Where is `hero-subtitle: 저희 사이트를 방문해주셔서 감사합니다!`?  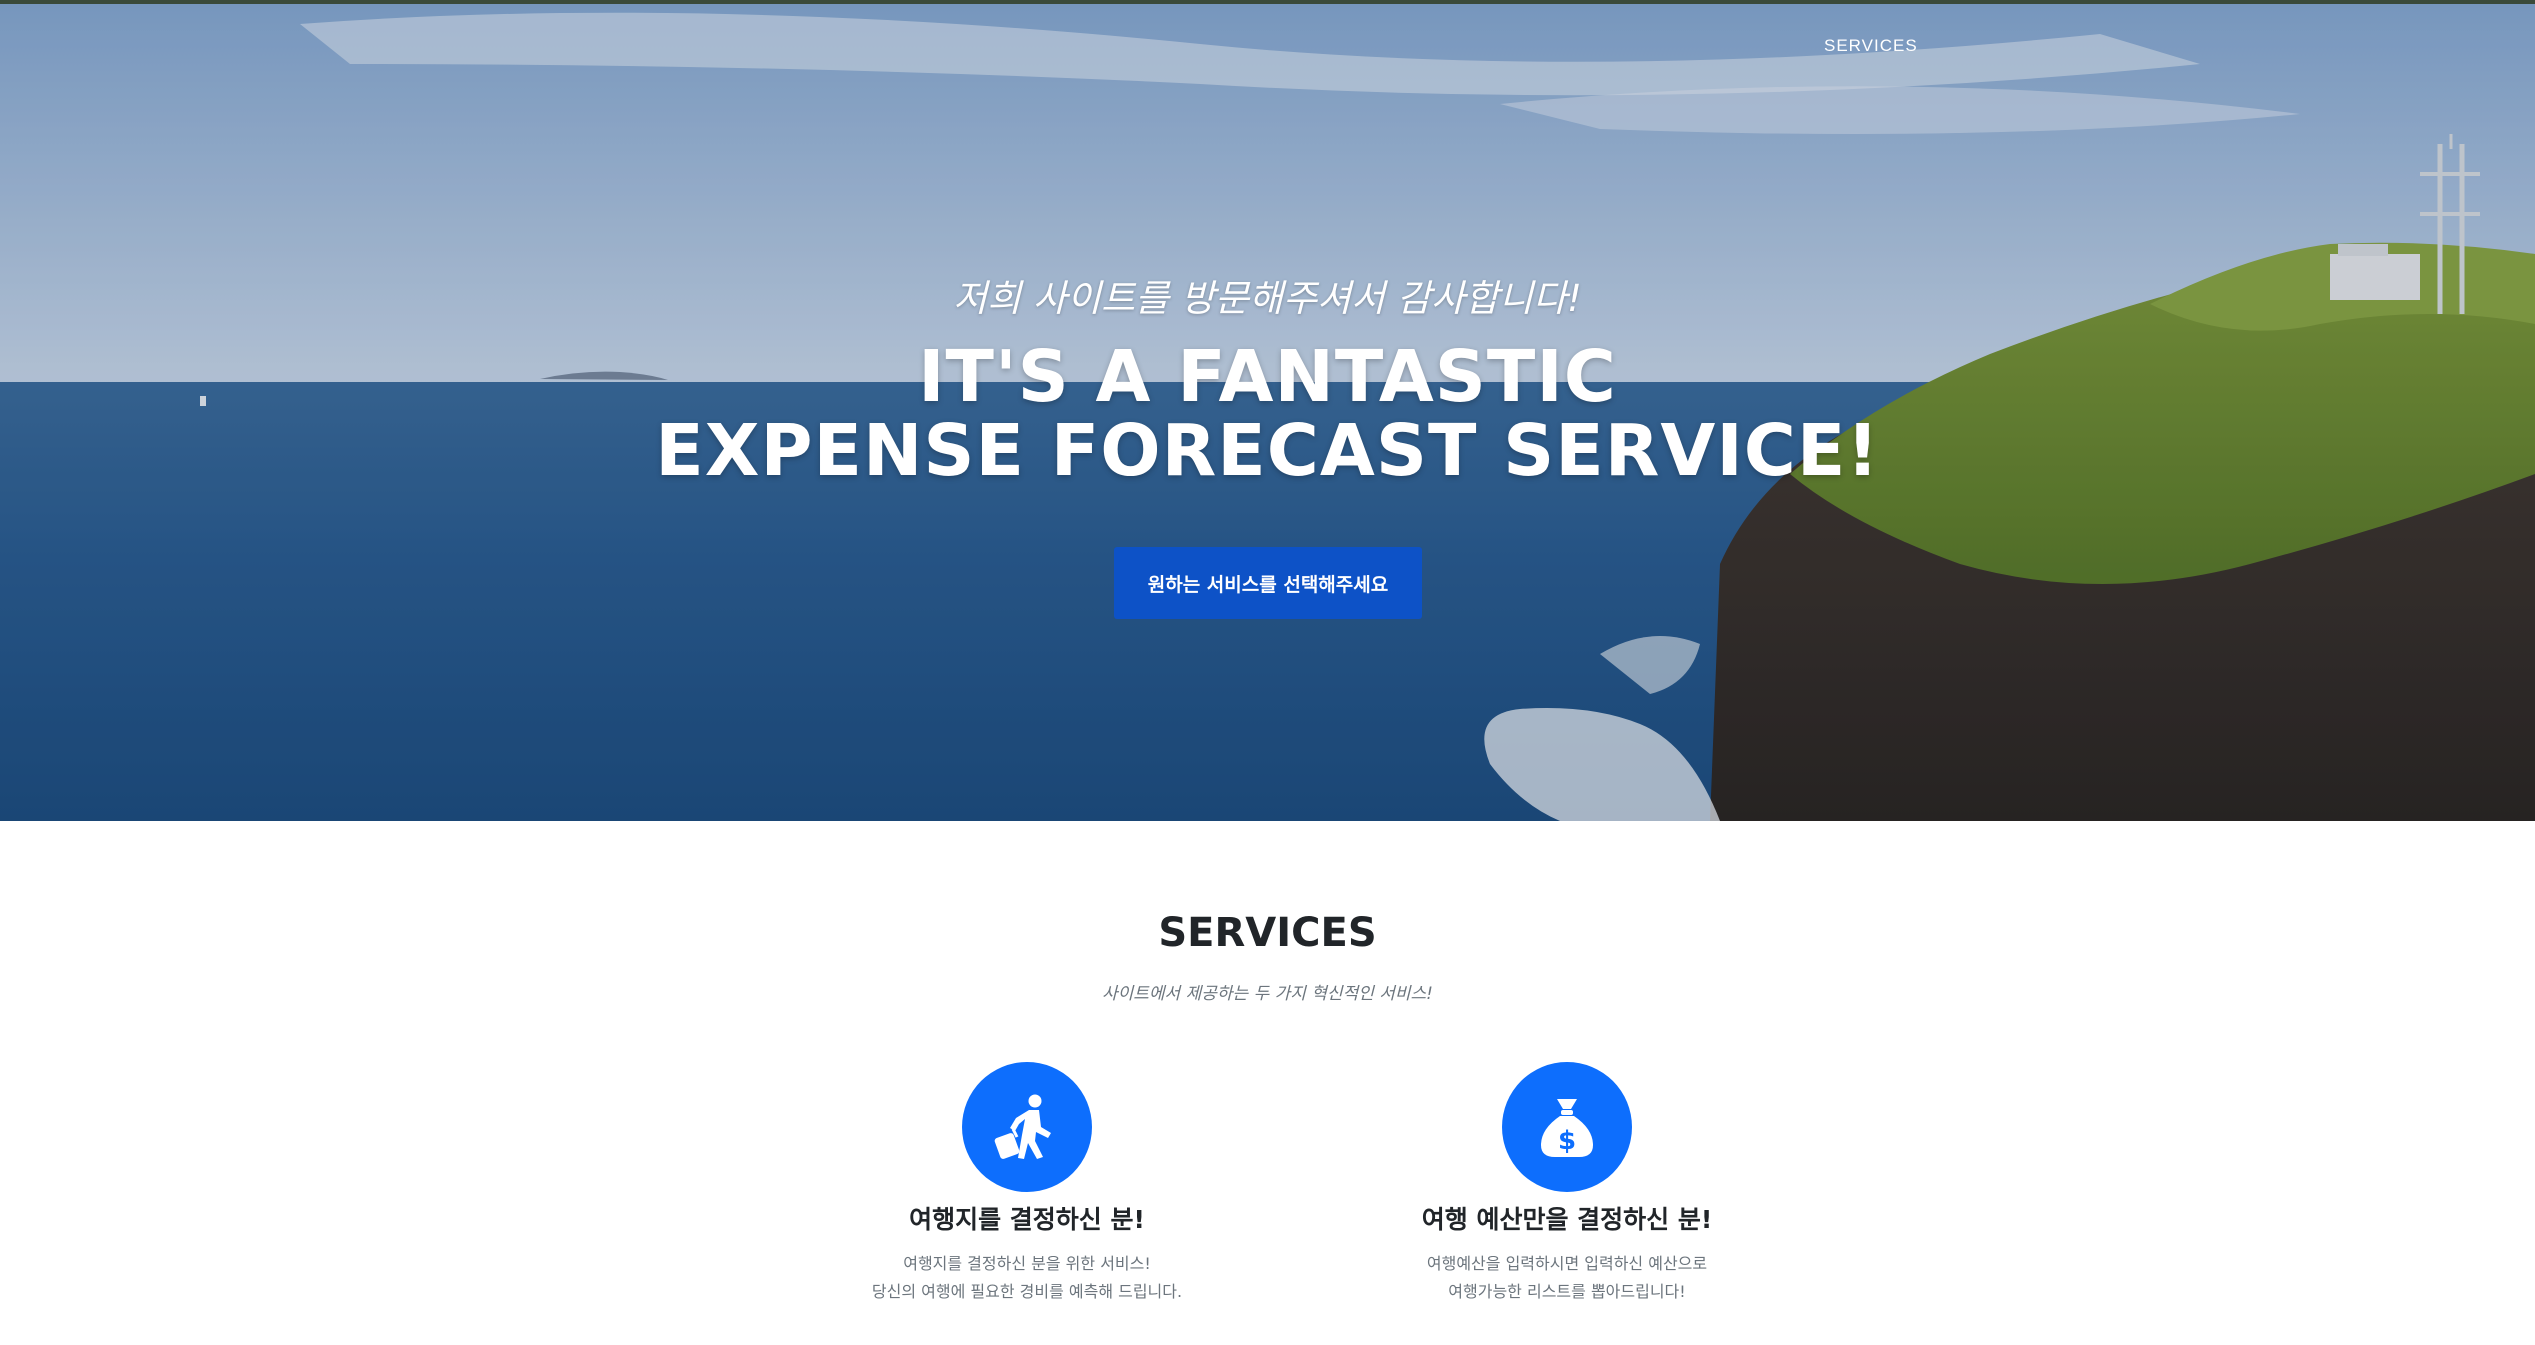 hero-subtitle: 저희 사이트를 방문해주셔서 감사합니다! is located at coordinates (1267, 298).